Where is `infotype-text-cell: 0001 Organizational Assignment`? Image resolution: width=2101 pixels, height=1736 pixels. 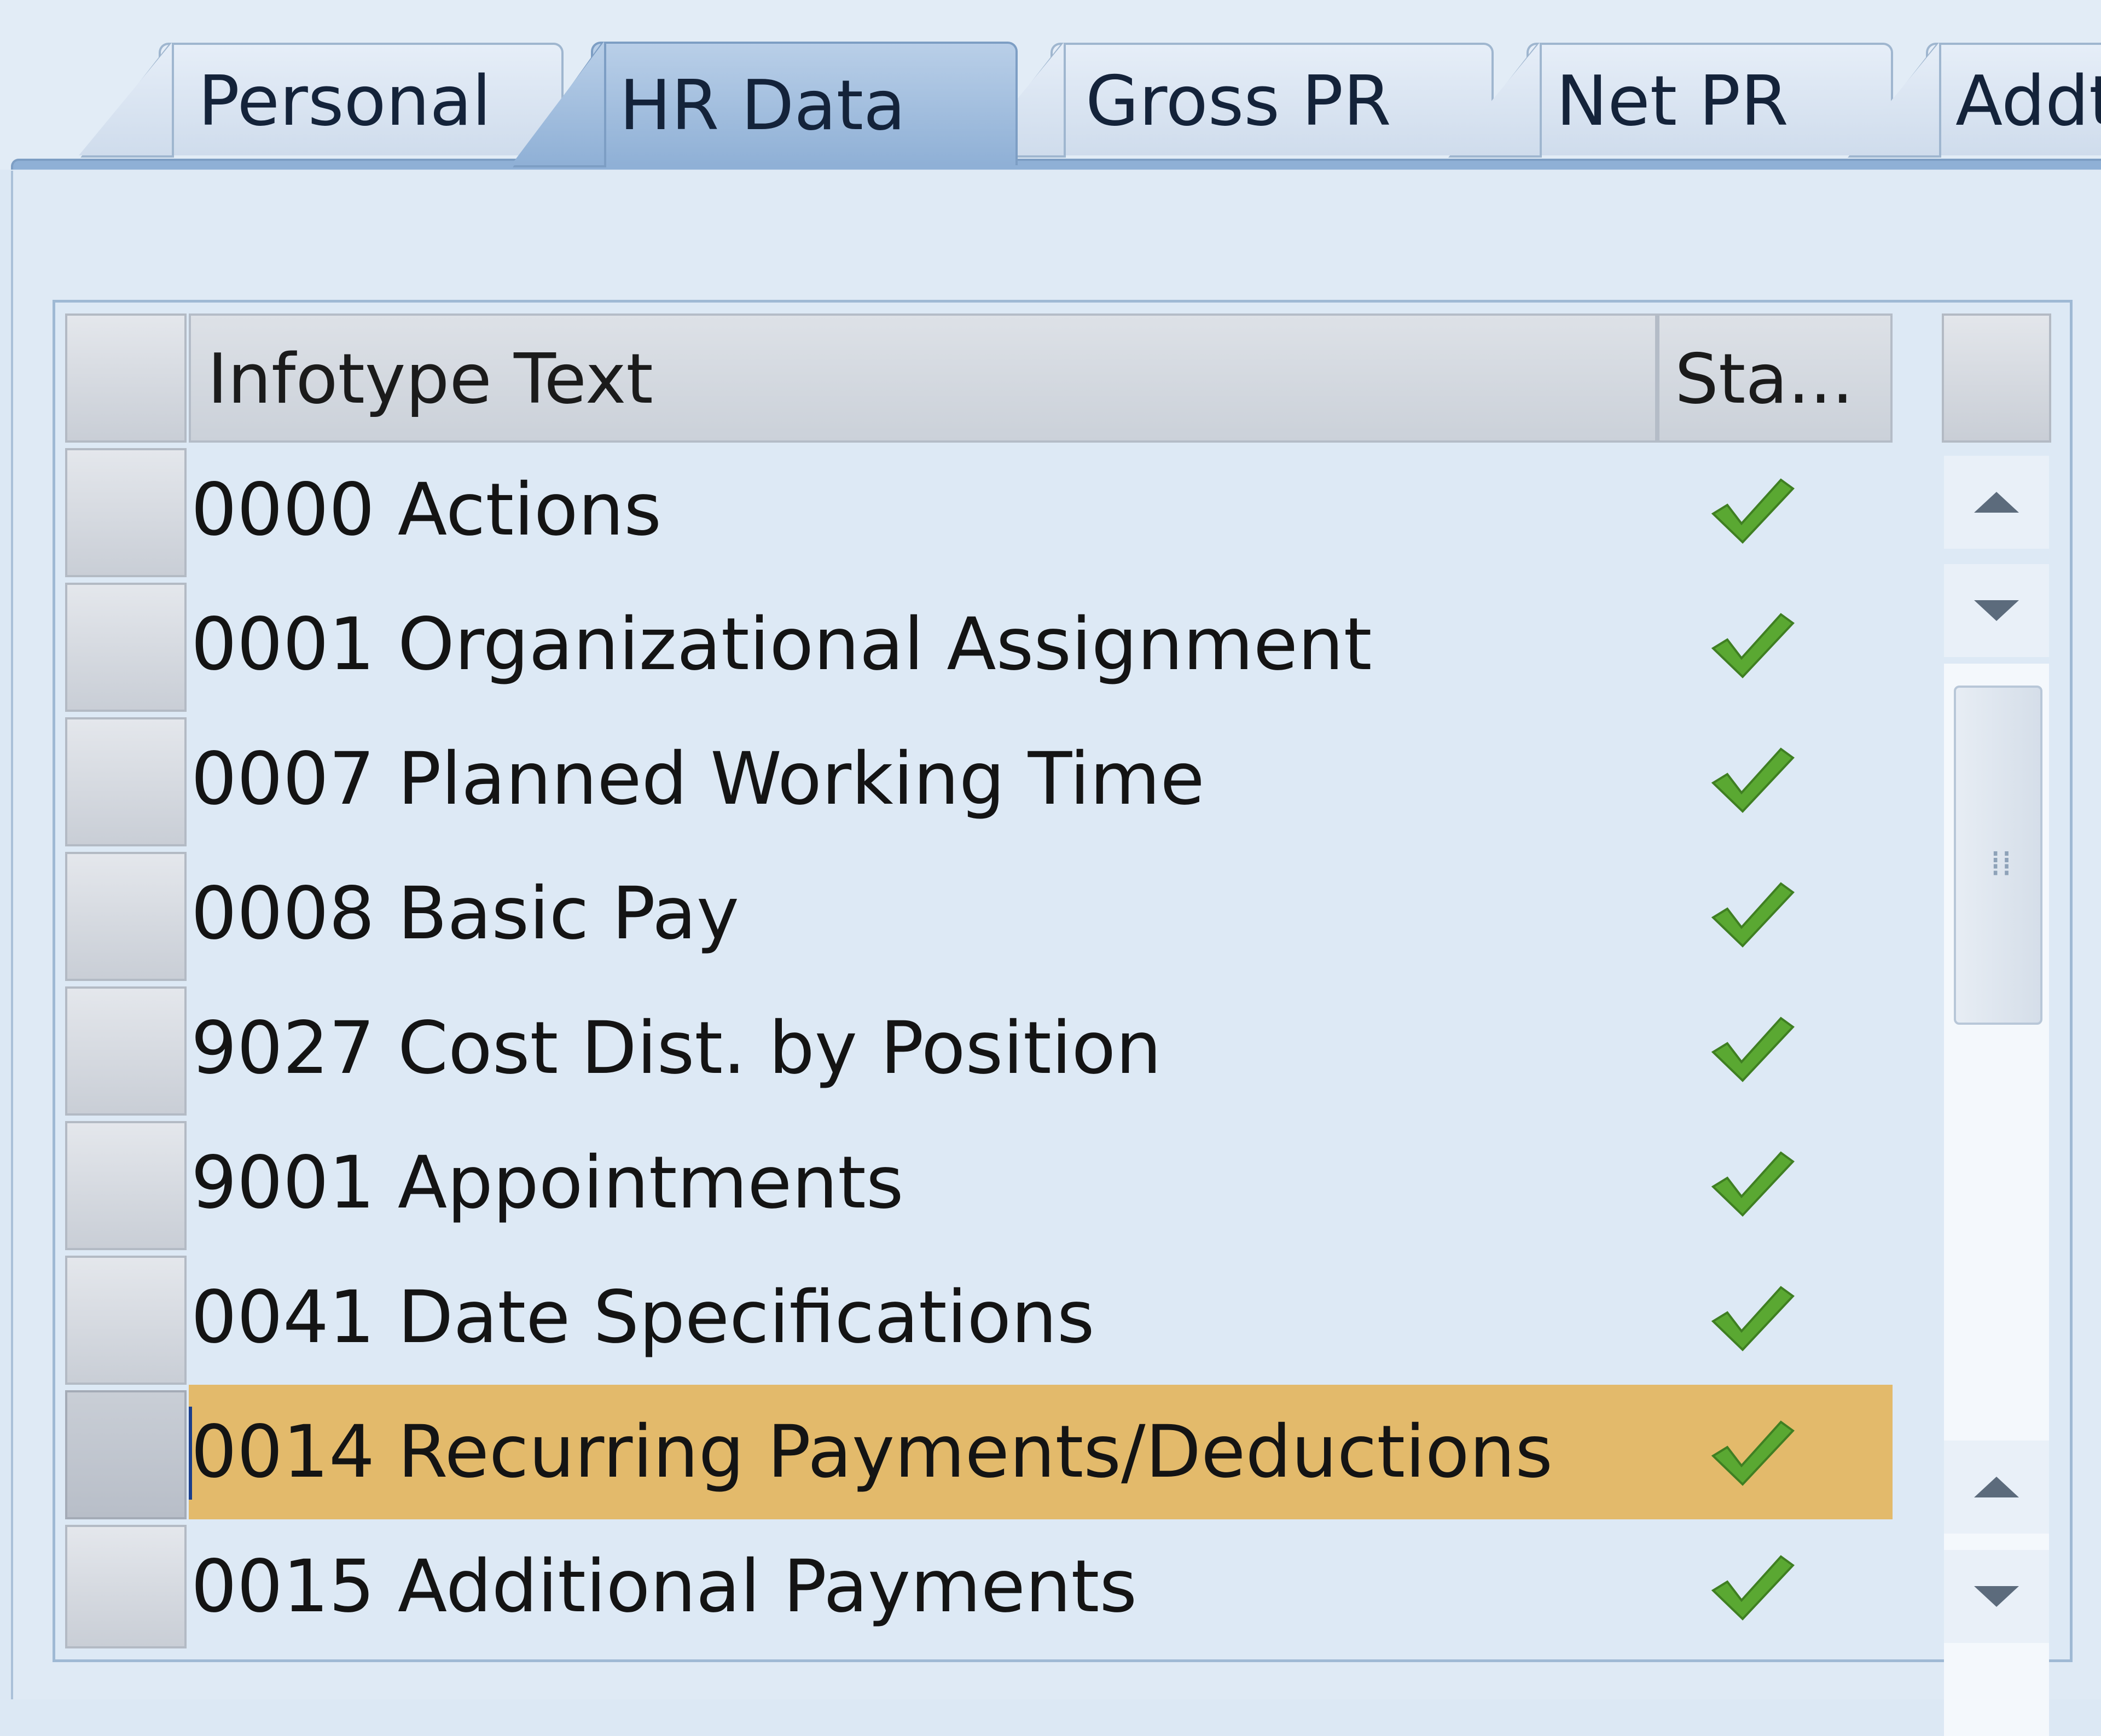 infotype-text-cell: 0001 Organizational Assignment is located at coordinates (781, 645).